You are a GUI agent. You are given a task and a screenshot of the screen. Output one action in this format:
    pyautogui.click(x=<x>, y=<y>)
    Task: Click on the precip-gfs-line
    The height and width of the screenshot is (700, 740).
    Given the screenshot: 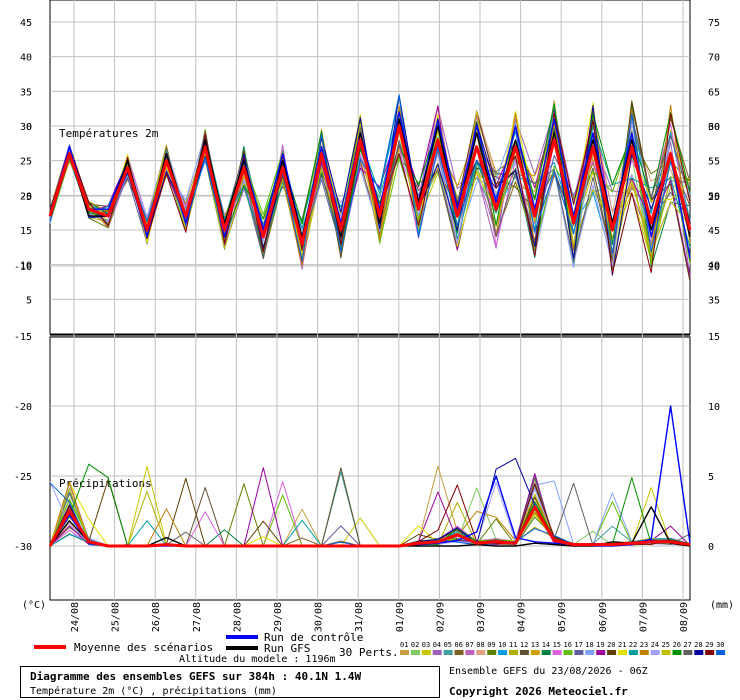 What is the action you would take?
    pyautogui.click(x=370, y=526)
    